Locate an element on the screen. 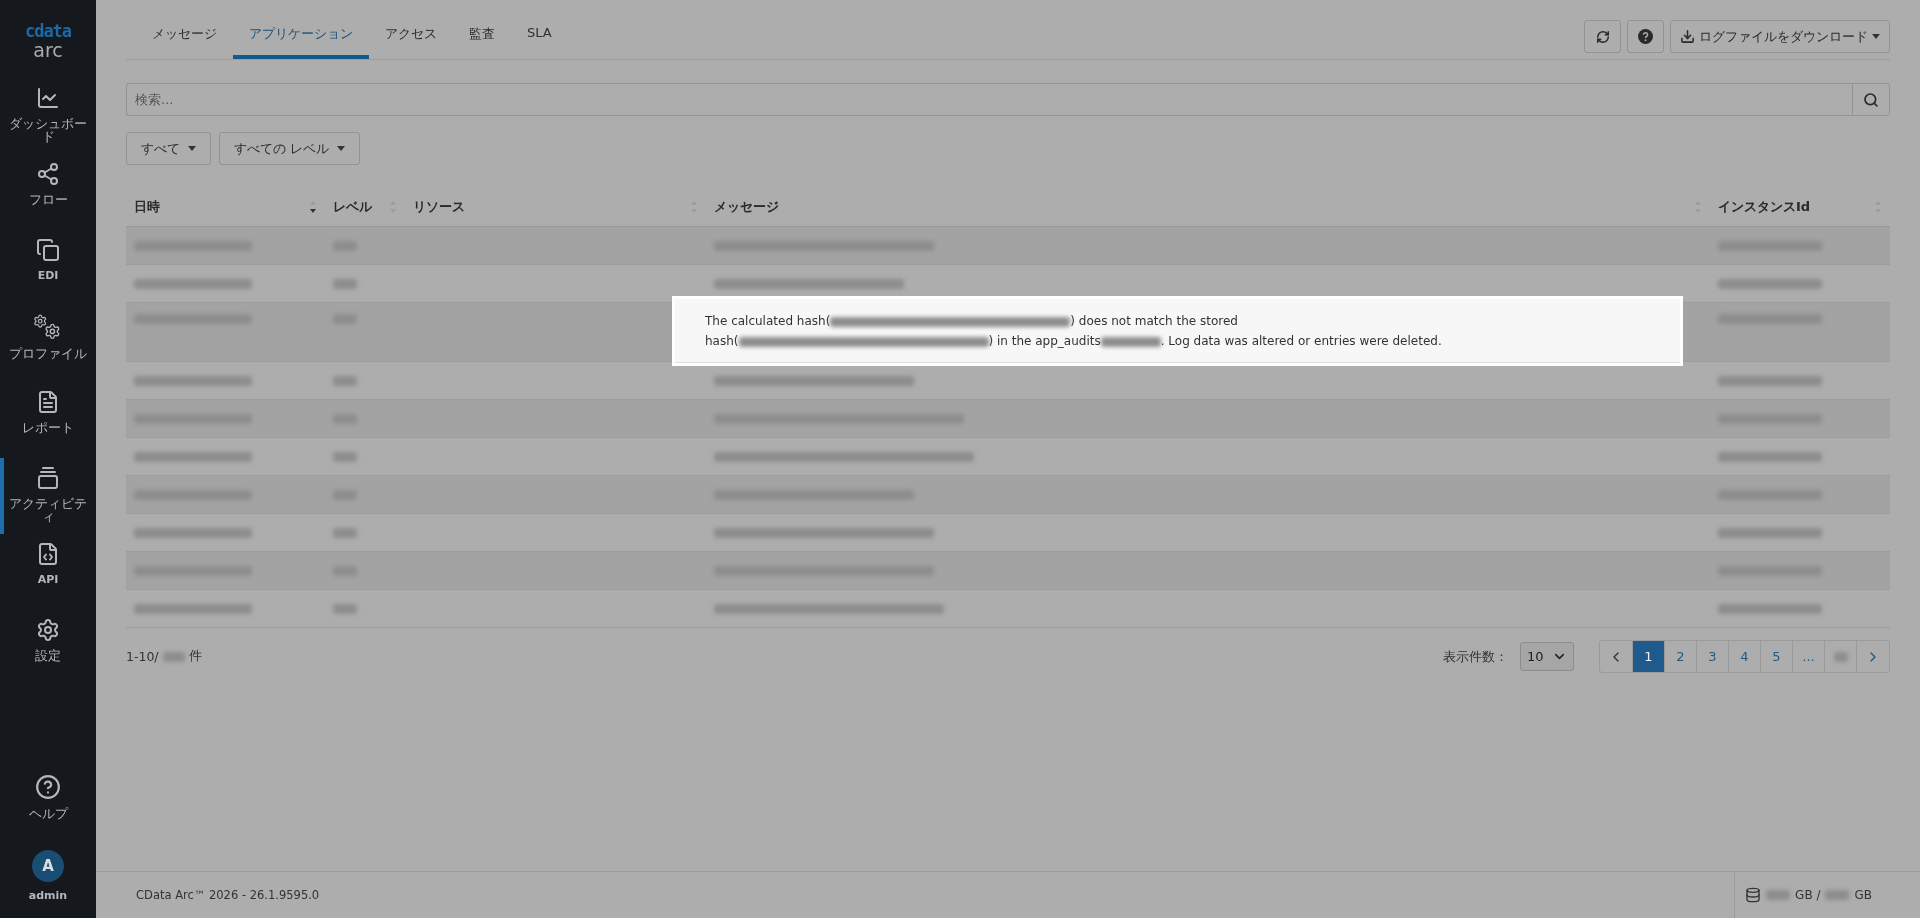 The height and width of the screenshot is (918, 1920). brand-logo: cdata is located at coordinates (48, 31).